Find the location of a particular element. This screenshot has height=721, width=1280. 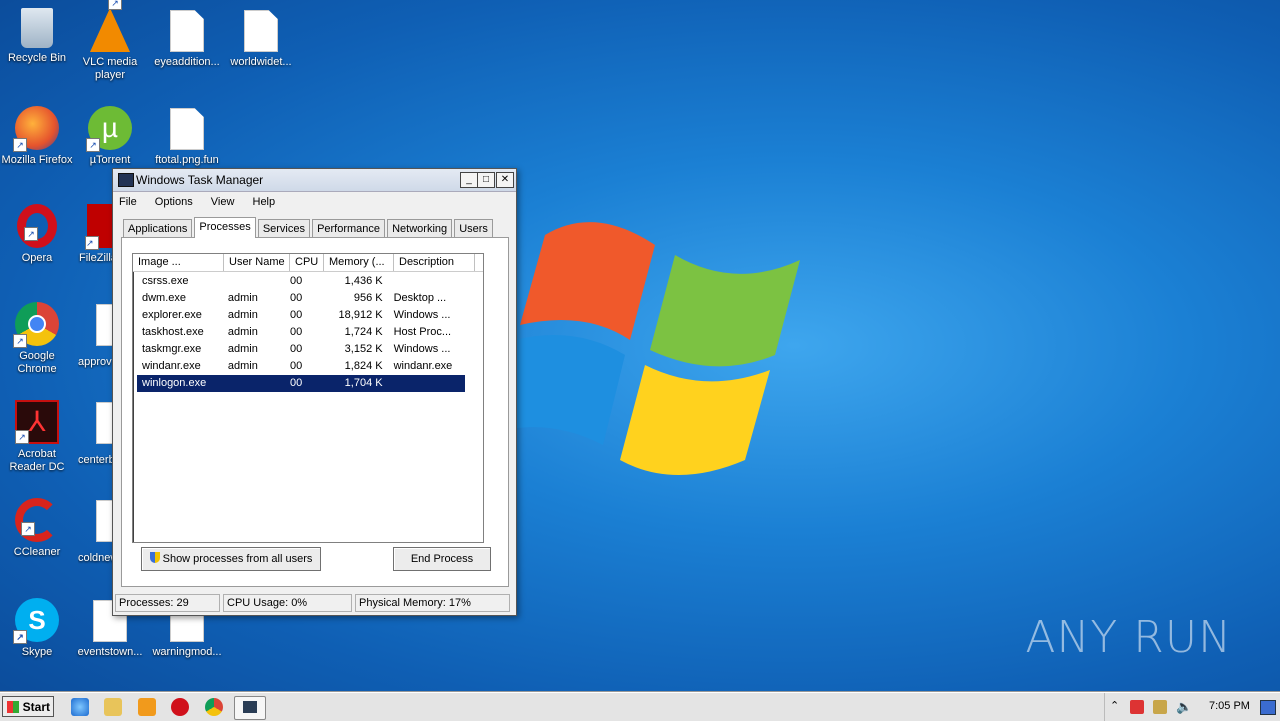

status-memory: Physical Memory: 17% is located at coordinates (432, 603).